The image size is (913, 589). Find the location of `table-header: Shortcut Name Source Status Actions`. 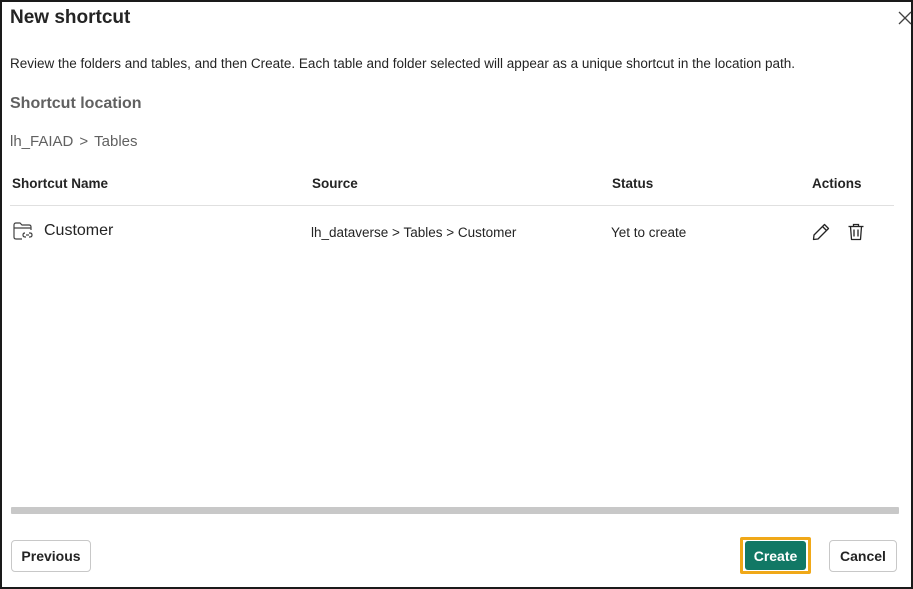

table-header: Shortcut Name Source Status Actions is located at coordinates (452, 188).